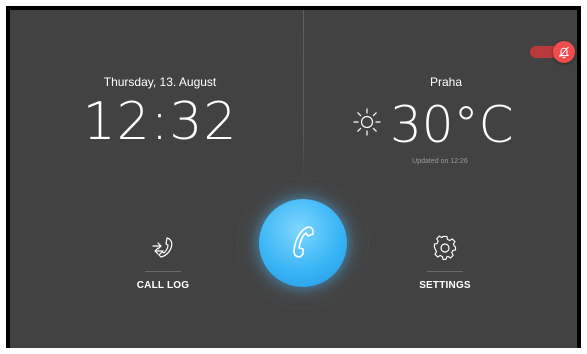 This screenshot has height=354, width=587. What do you see at coordinates (160, 122) in the screenshot?
I see `current-time: 12:32` at bounding box center [160, 122].